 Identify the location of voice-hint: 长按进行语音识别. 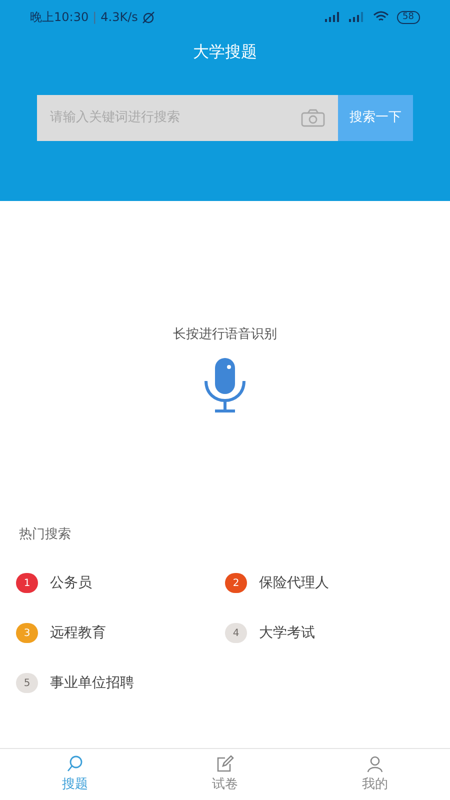
(225, 335).